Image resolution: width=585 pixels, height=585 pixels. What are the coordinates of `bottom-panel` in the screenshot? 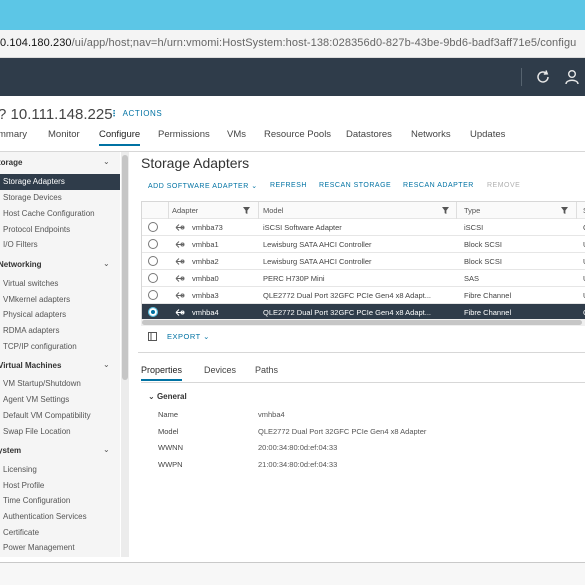 It's located at (292, 574).